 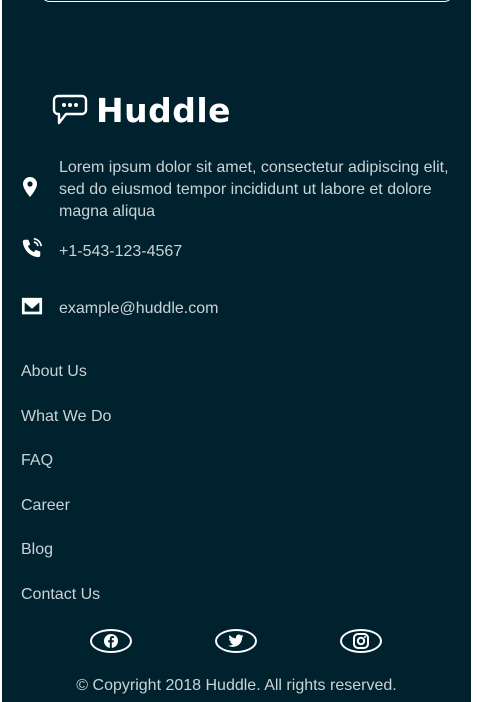 I want to click on location-pin-icon, so click(x=30, y=187).